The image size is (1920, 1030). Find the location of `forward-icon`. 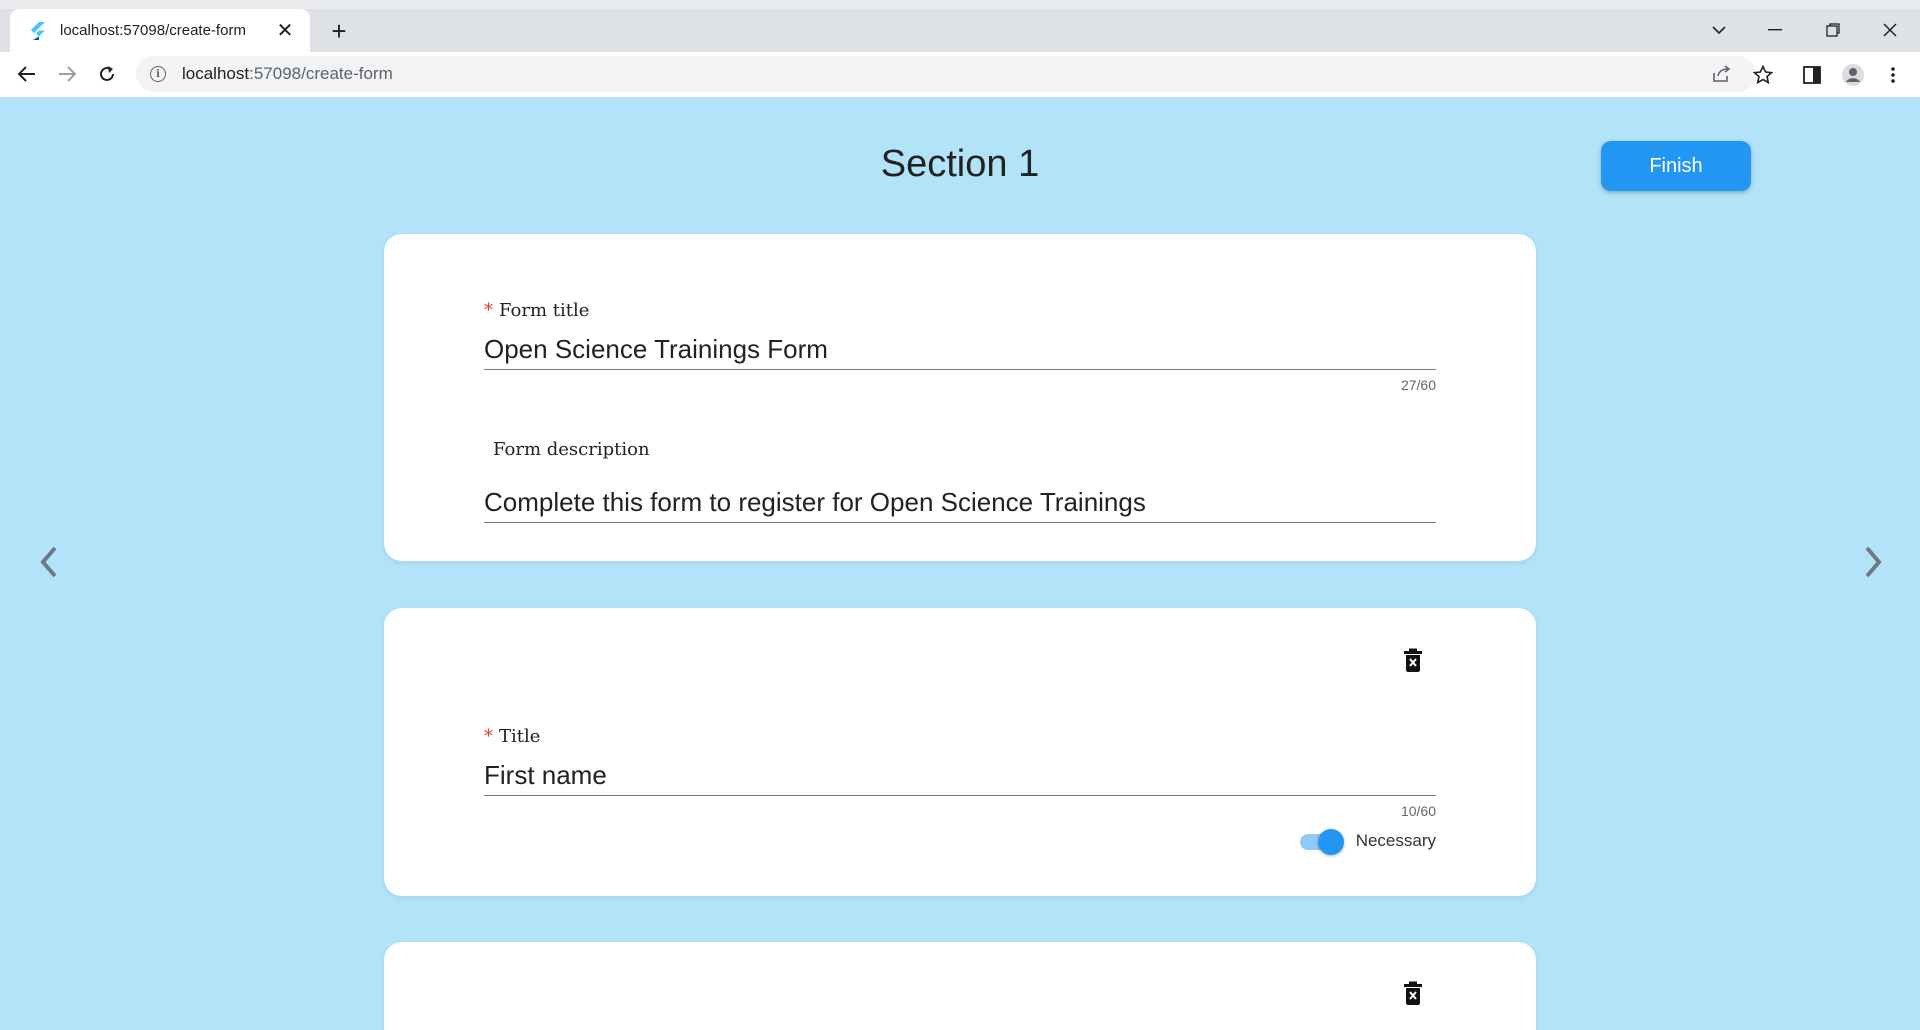

forward-icon is located at coordinates (67, 74).